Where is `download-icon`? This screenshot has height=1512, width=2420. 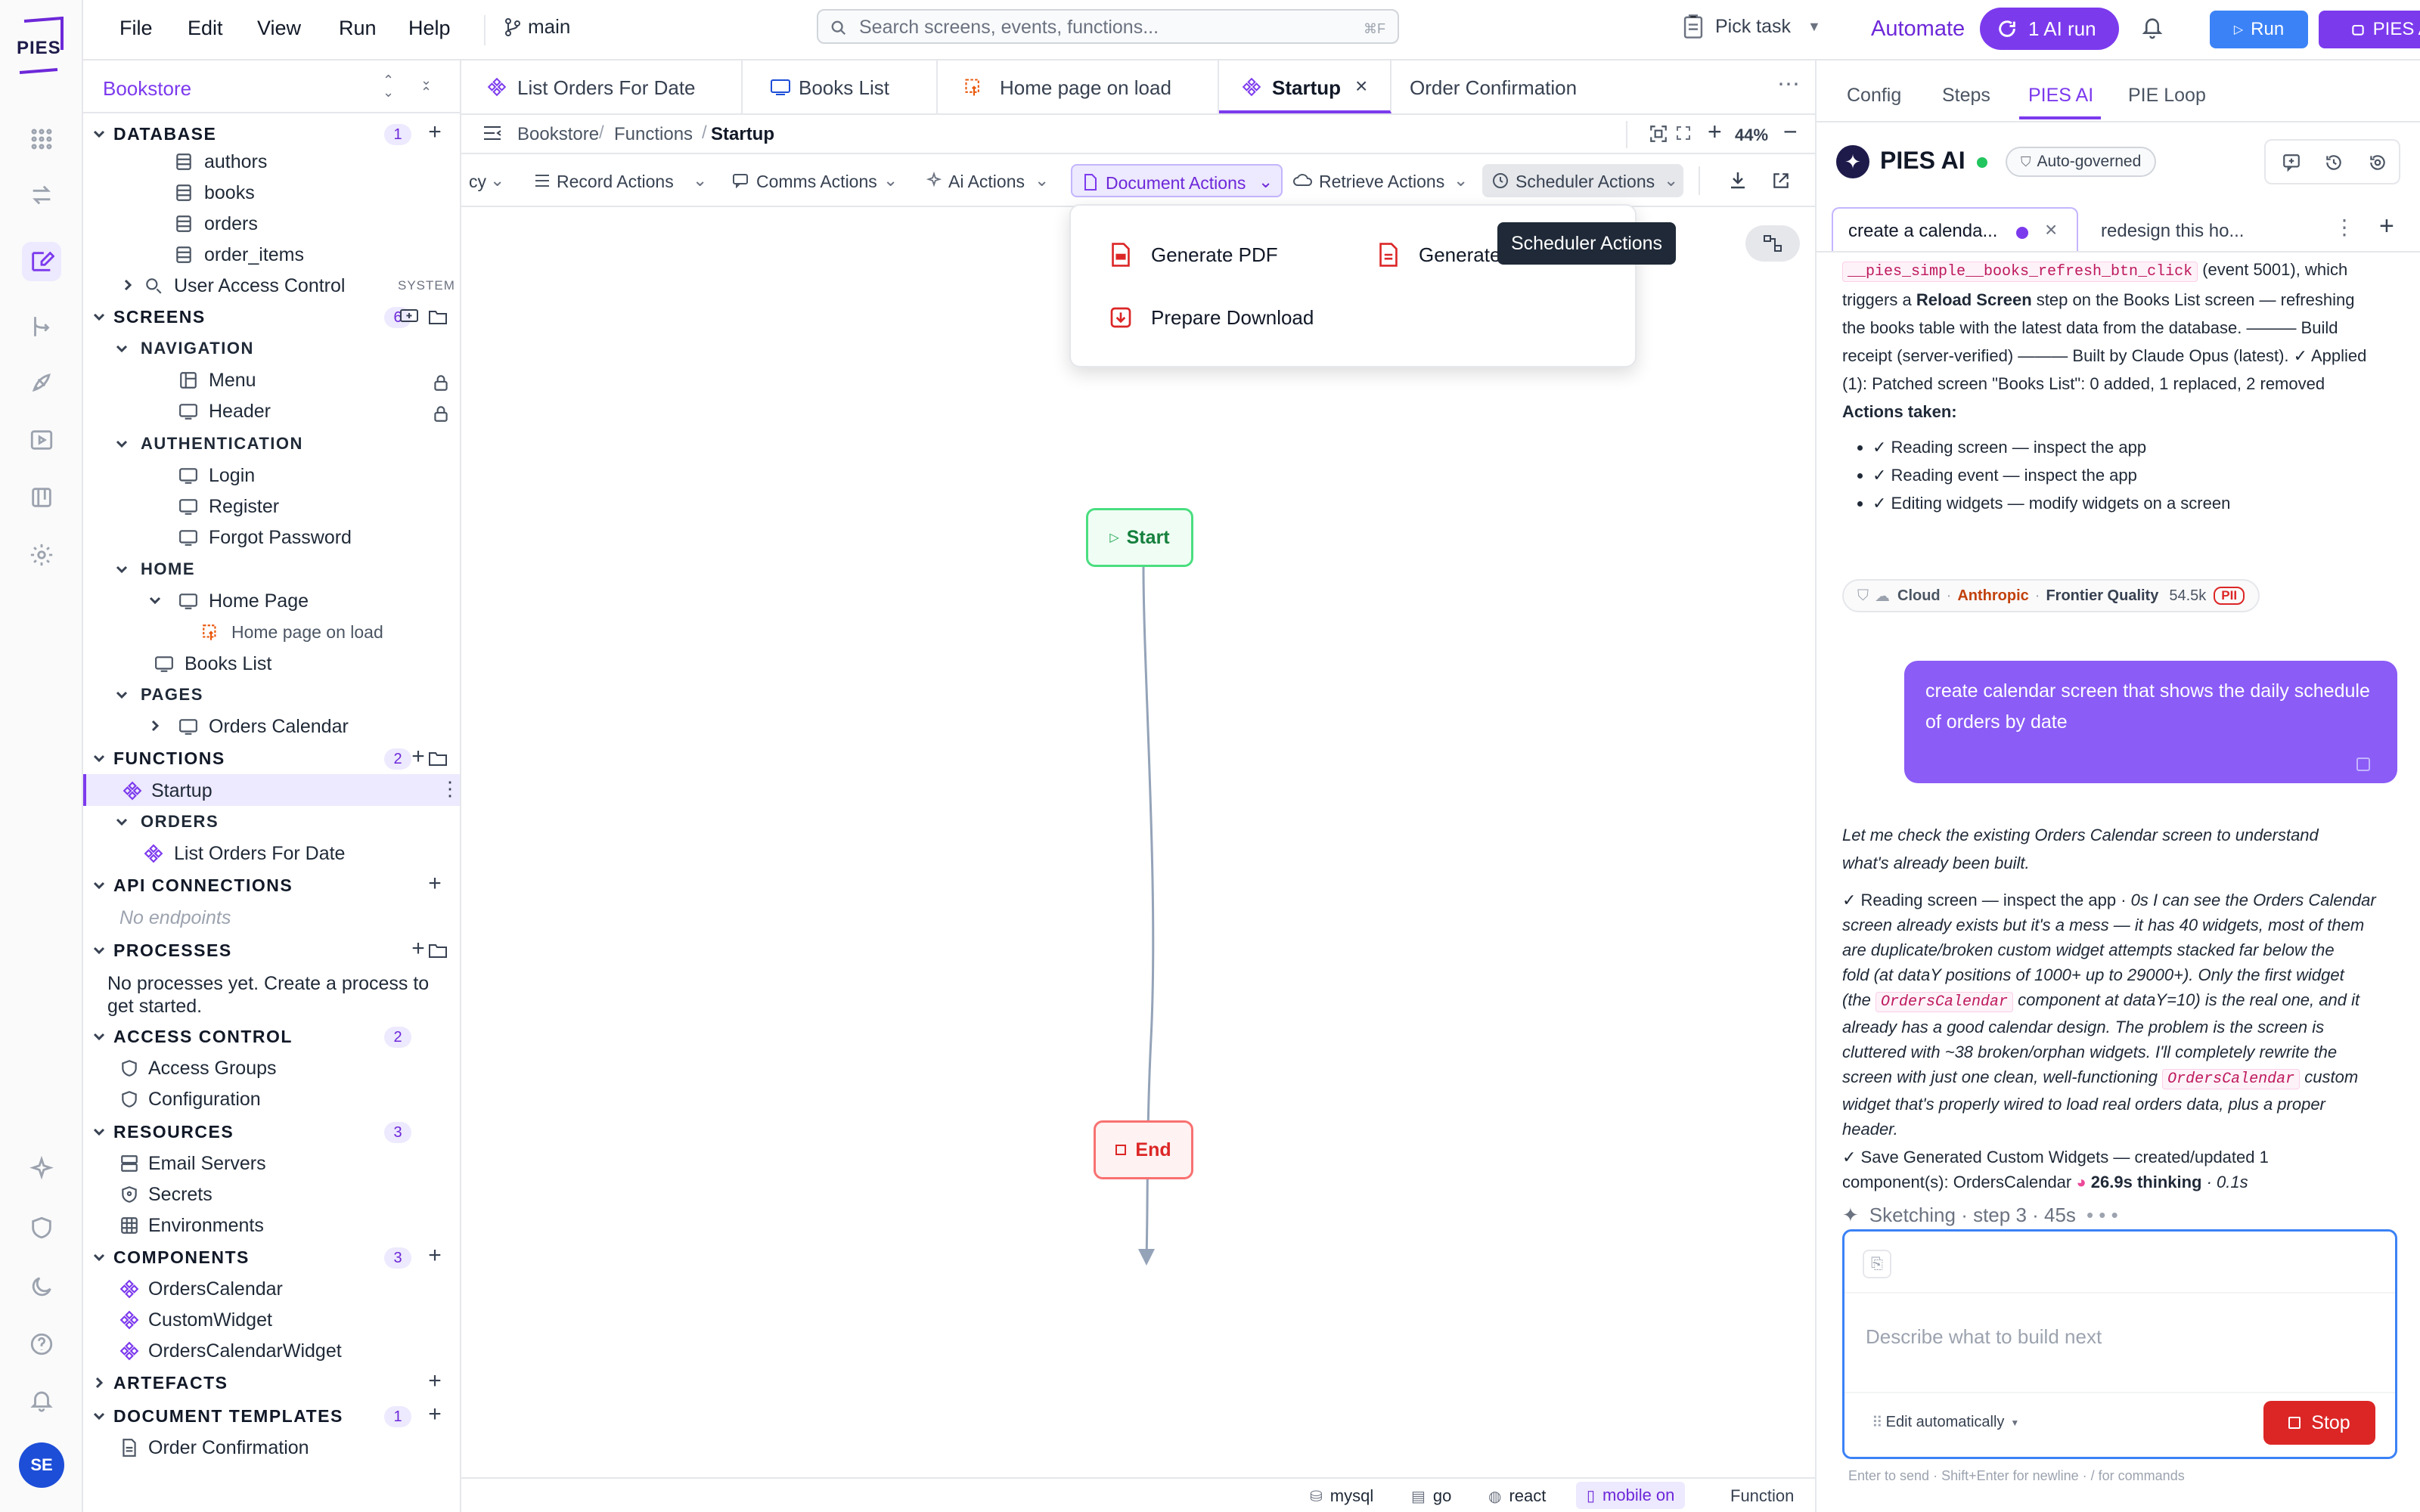 download-icon is located at coordinates (1738, 181).